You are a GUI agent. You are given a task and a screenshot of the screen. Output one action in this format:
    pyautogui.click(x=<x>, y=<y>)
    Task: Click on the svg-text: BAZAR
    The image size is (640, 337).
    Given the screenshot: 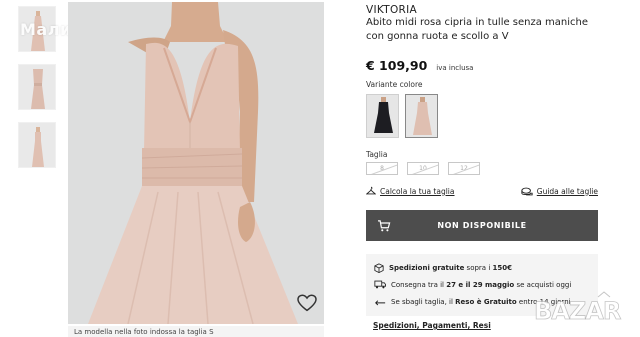 What is the action you would take?
    pyautogui.click(x=577, y=311)
    